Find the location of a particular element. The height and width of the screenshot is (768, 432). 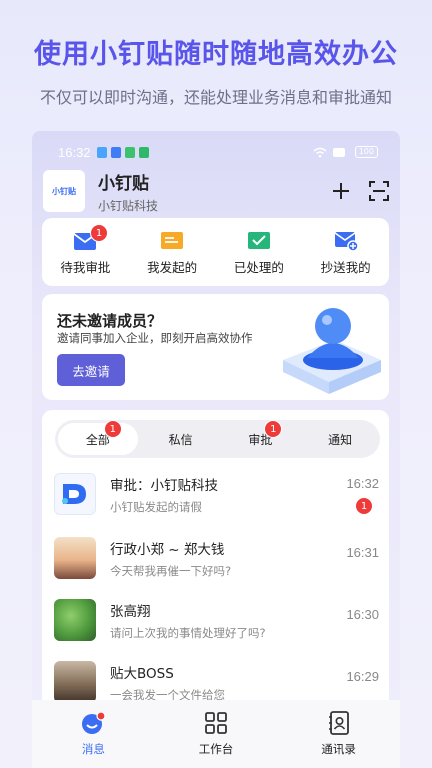

message-title: 张高翔 is located at coordinates (130, 611).